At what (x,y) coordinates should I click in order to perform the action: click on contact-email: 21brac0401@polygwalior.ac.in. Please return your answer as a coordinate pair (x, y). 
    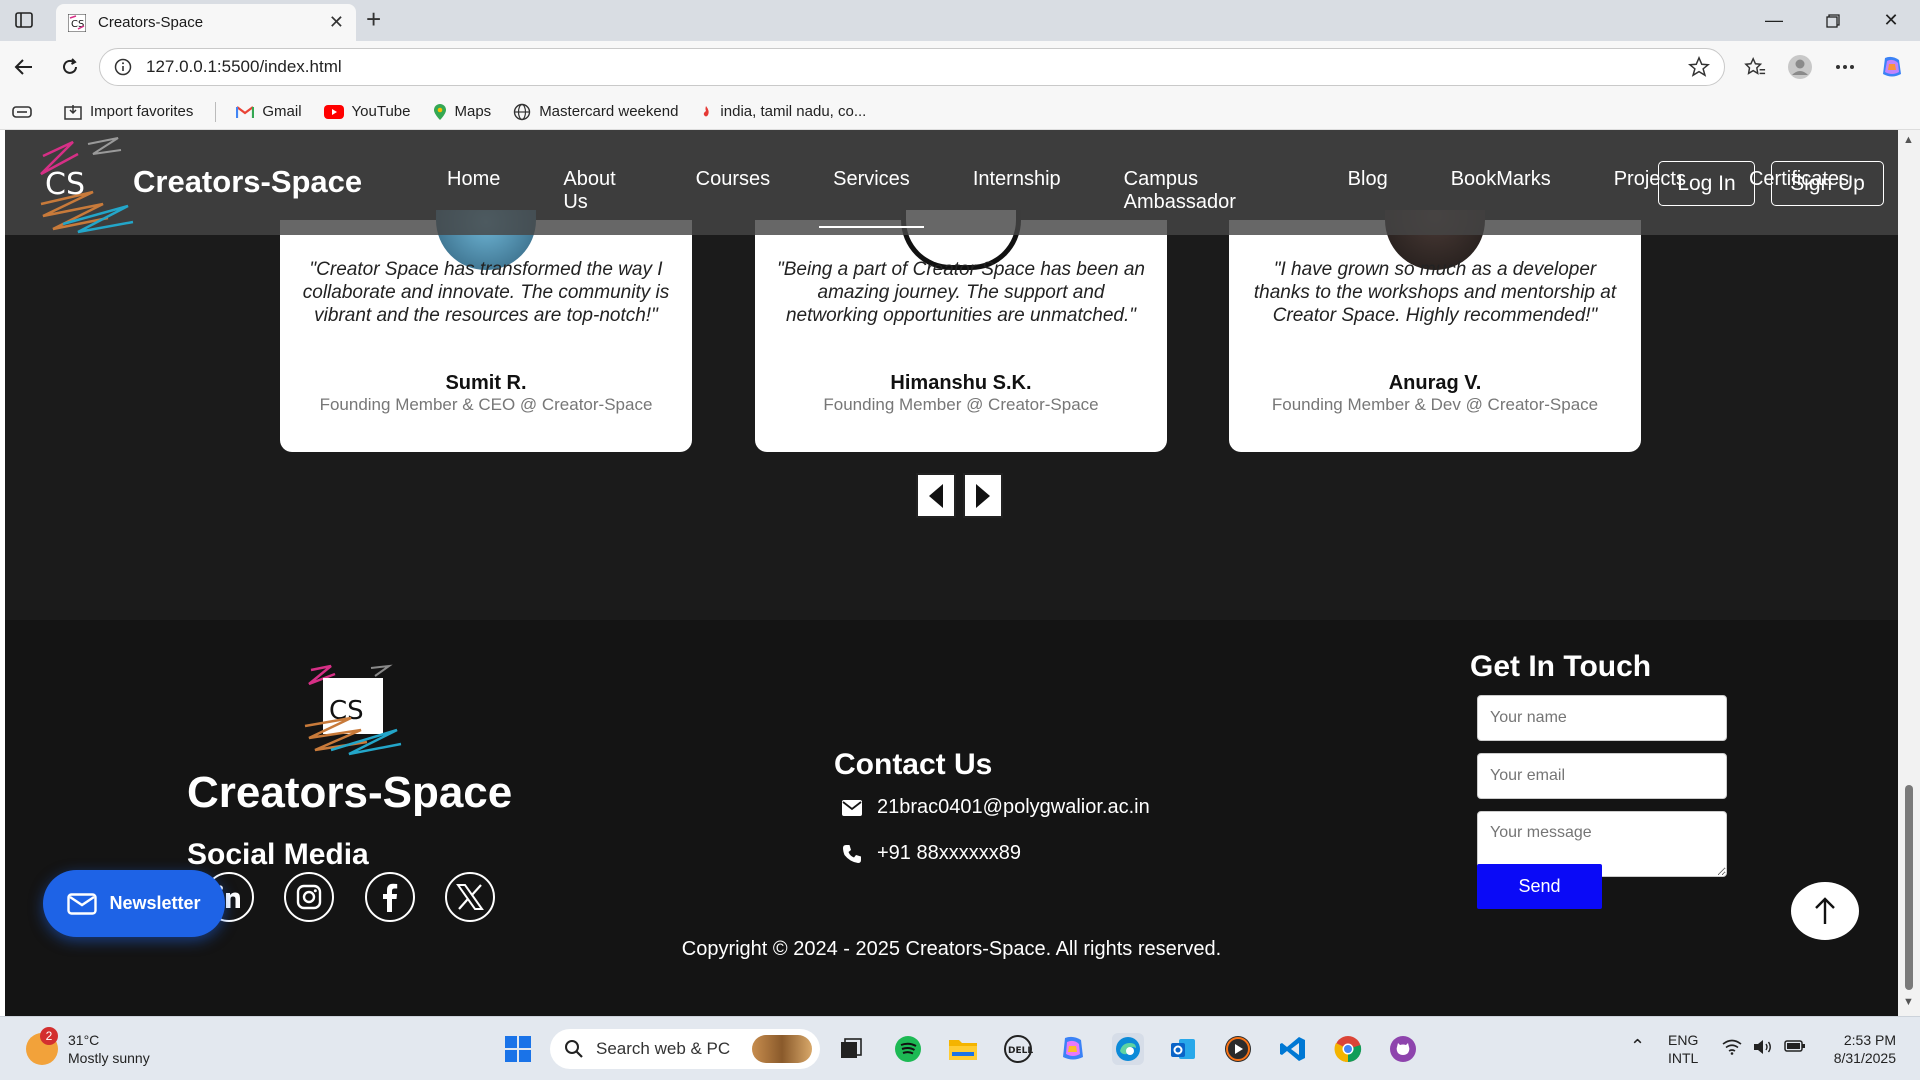
    Looking at the image, I should click on (996, 807).